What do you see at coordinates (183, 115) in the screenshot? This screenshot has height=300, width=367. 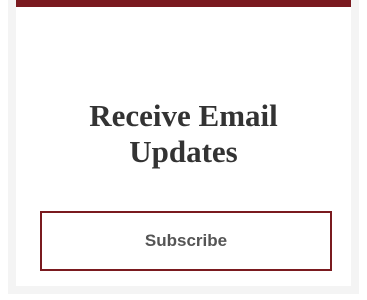 I see `card-title-line-1: Receive Email` at bounding box center [183, 115].